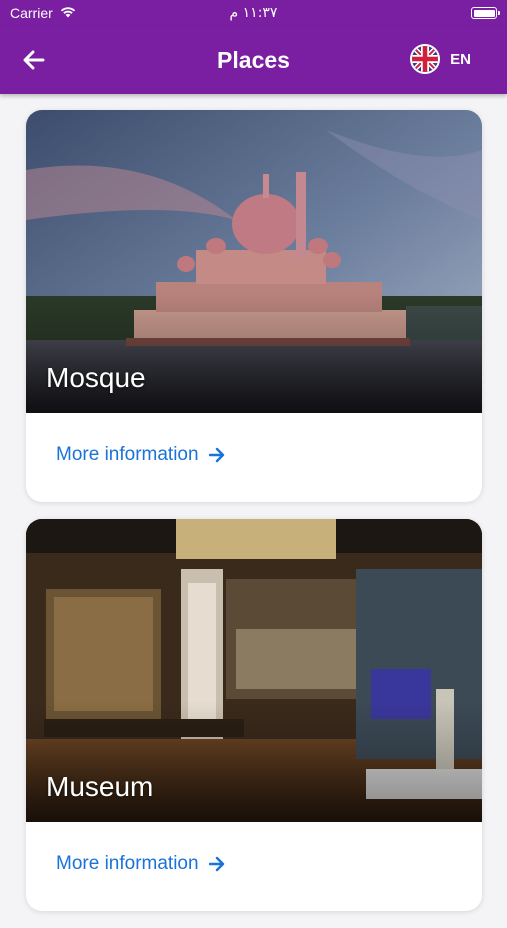 Image resolution: width=507 pixels, height=928 pixels. What do you see at coordinates (485, 13) in the screenshot?
I see `battery-icon` at bounding box center [485, 13].